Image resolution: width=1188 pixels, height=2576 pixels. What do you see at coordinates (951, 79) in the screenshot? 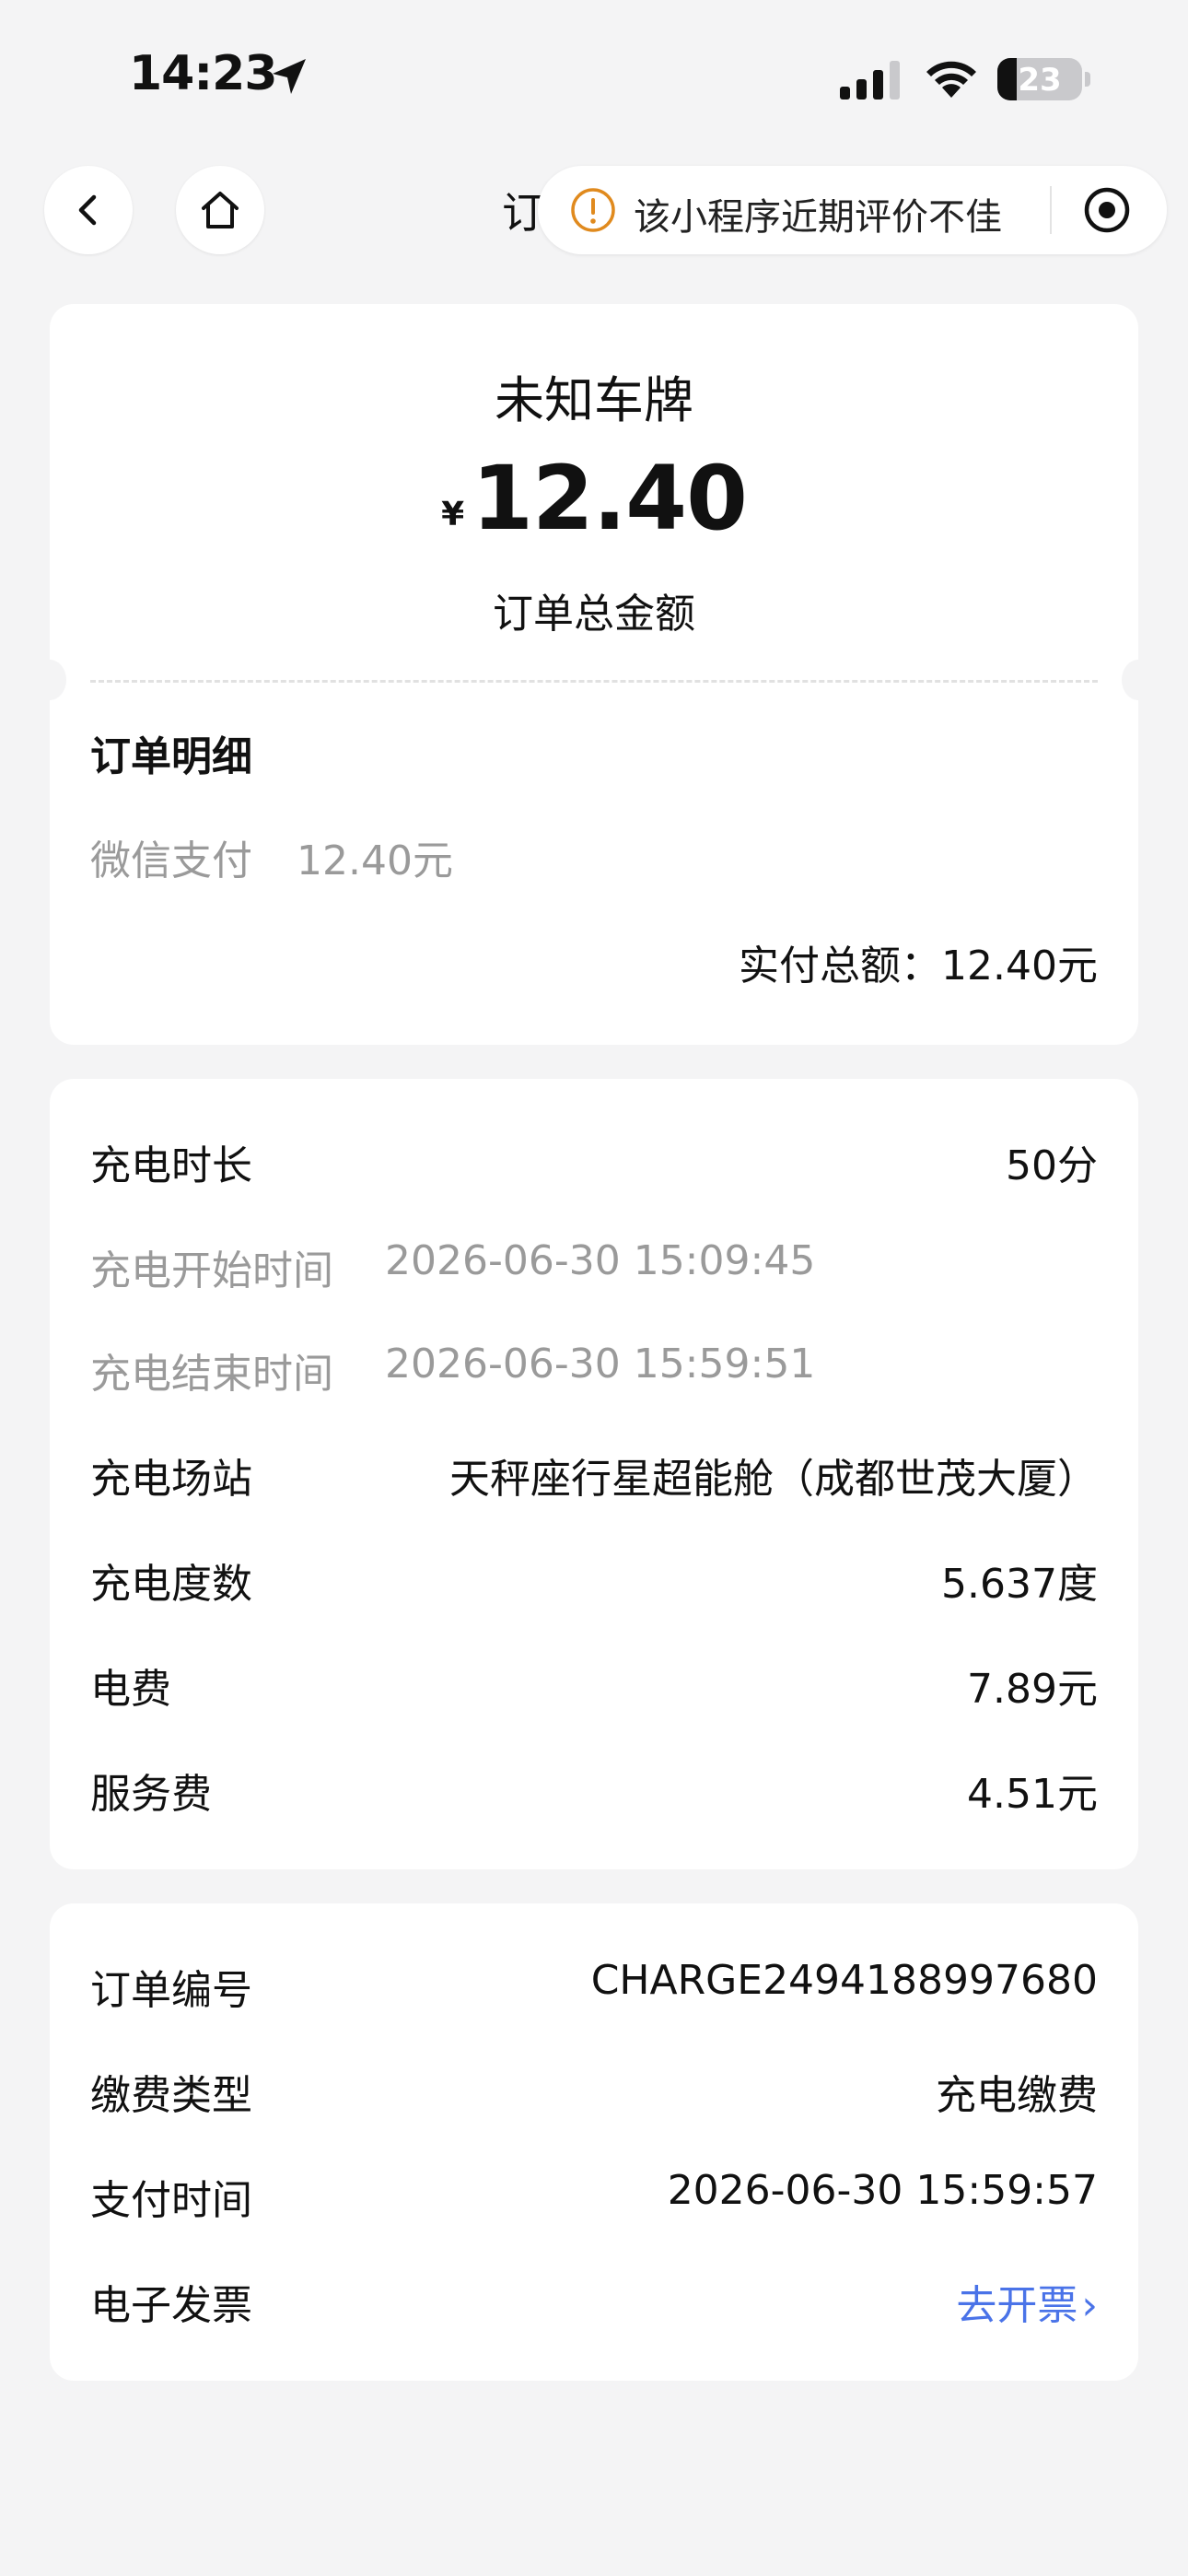
I see `wifi-icon` at bounding box center [951, 79].